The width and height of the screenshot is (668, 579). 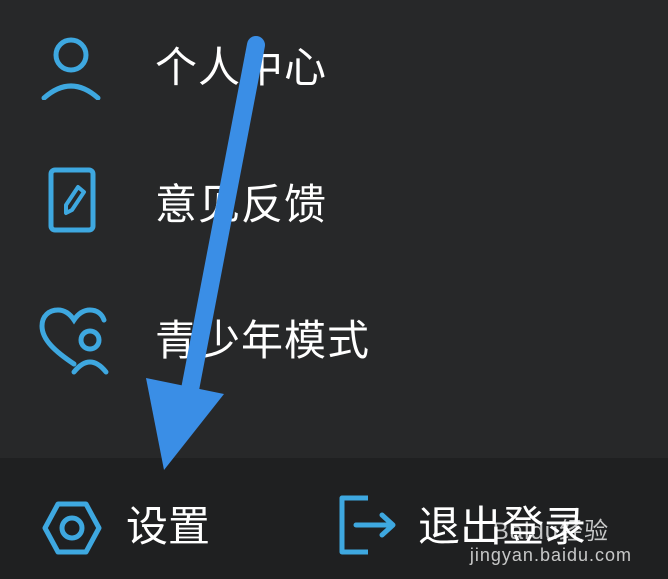 I want to click on logout-icon, so click(x=369, y=525).